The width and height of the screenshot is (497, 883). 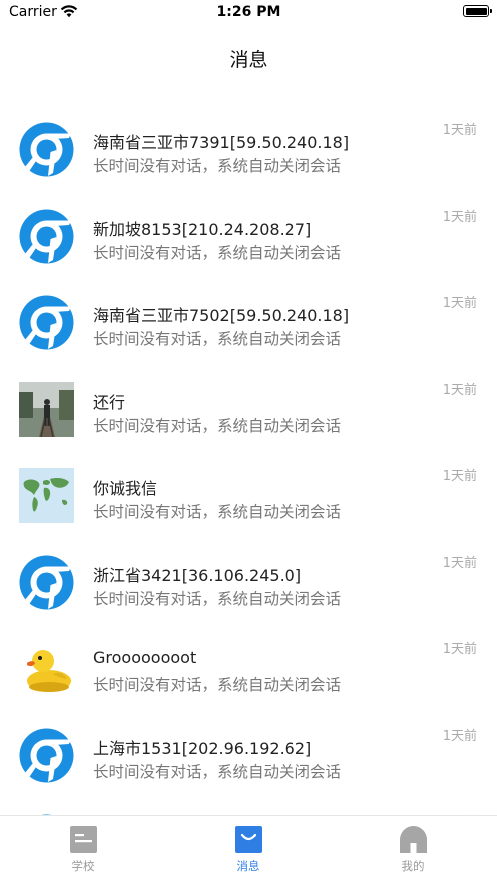 What do you see at coordinates (83, 866) in the screenshot?
I see `tab-school-label: 学校` at bounding box center [83, 866].